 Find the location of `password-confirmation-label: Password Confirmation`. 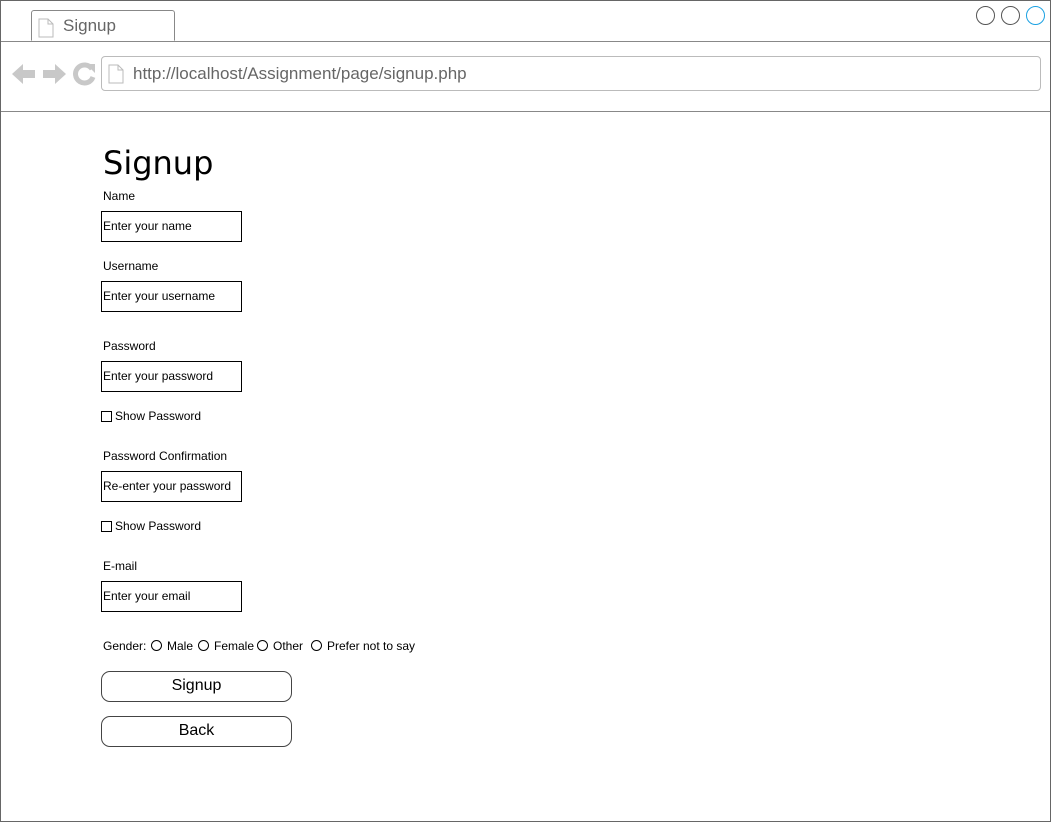

password-confirmation-label: Password Confirmation is located at coordinates (165, 456).